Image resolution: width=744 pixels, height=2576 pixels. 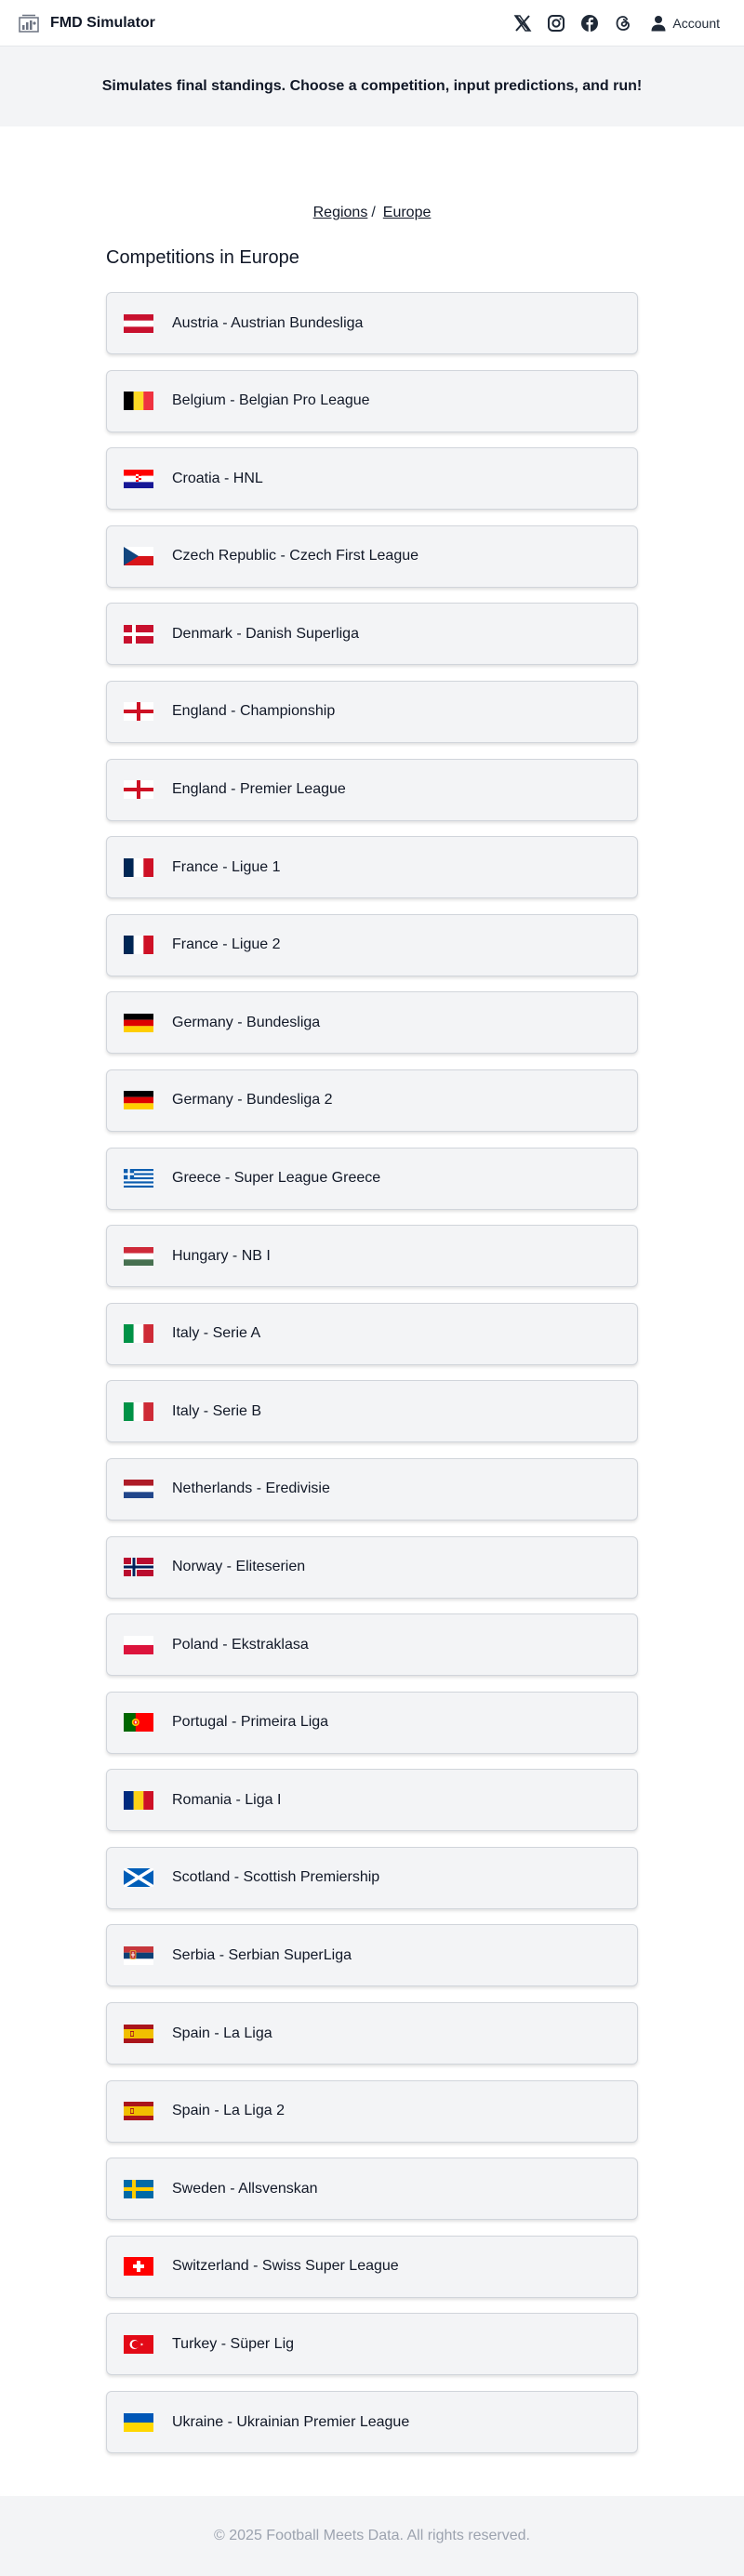 I want to click on portugal-flag-icon, so click(x=138, y=1723).